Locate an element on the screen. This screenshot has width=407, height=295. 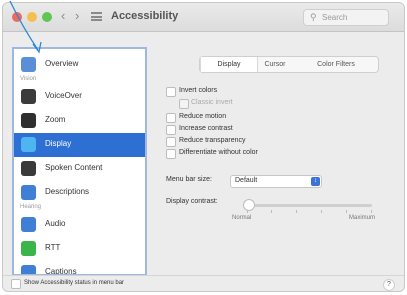
differentiate-without-color-checkbox is located at coordinates (171, 154).